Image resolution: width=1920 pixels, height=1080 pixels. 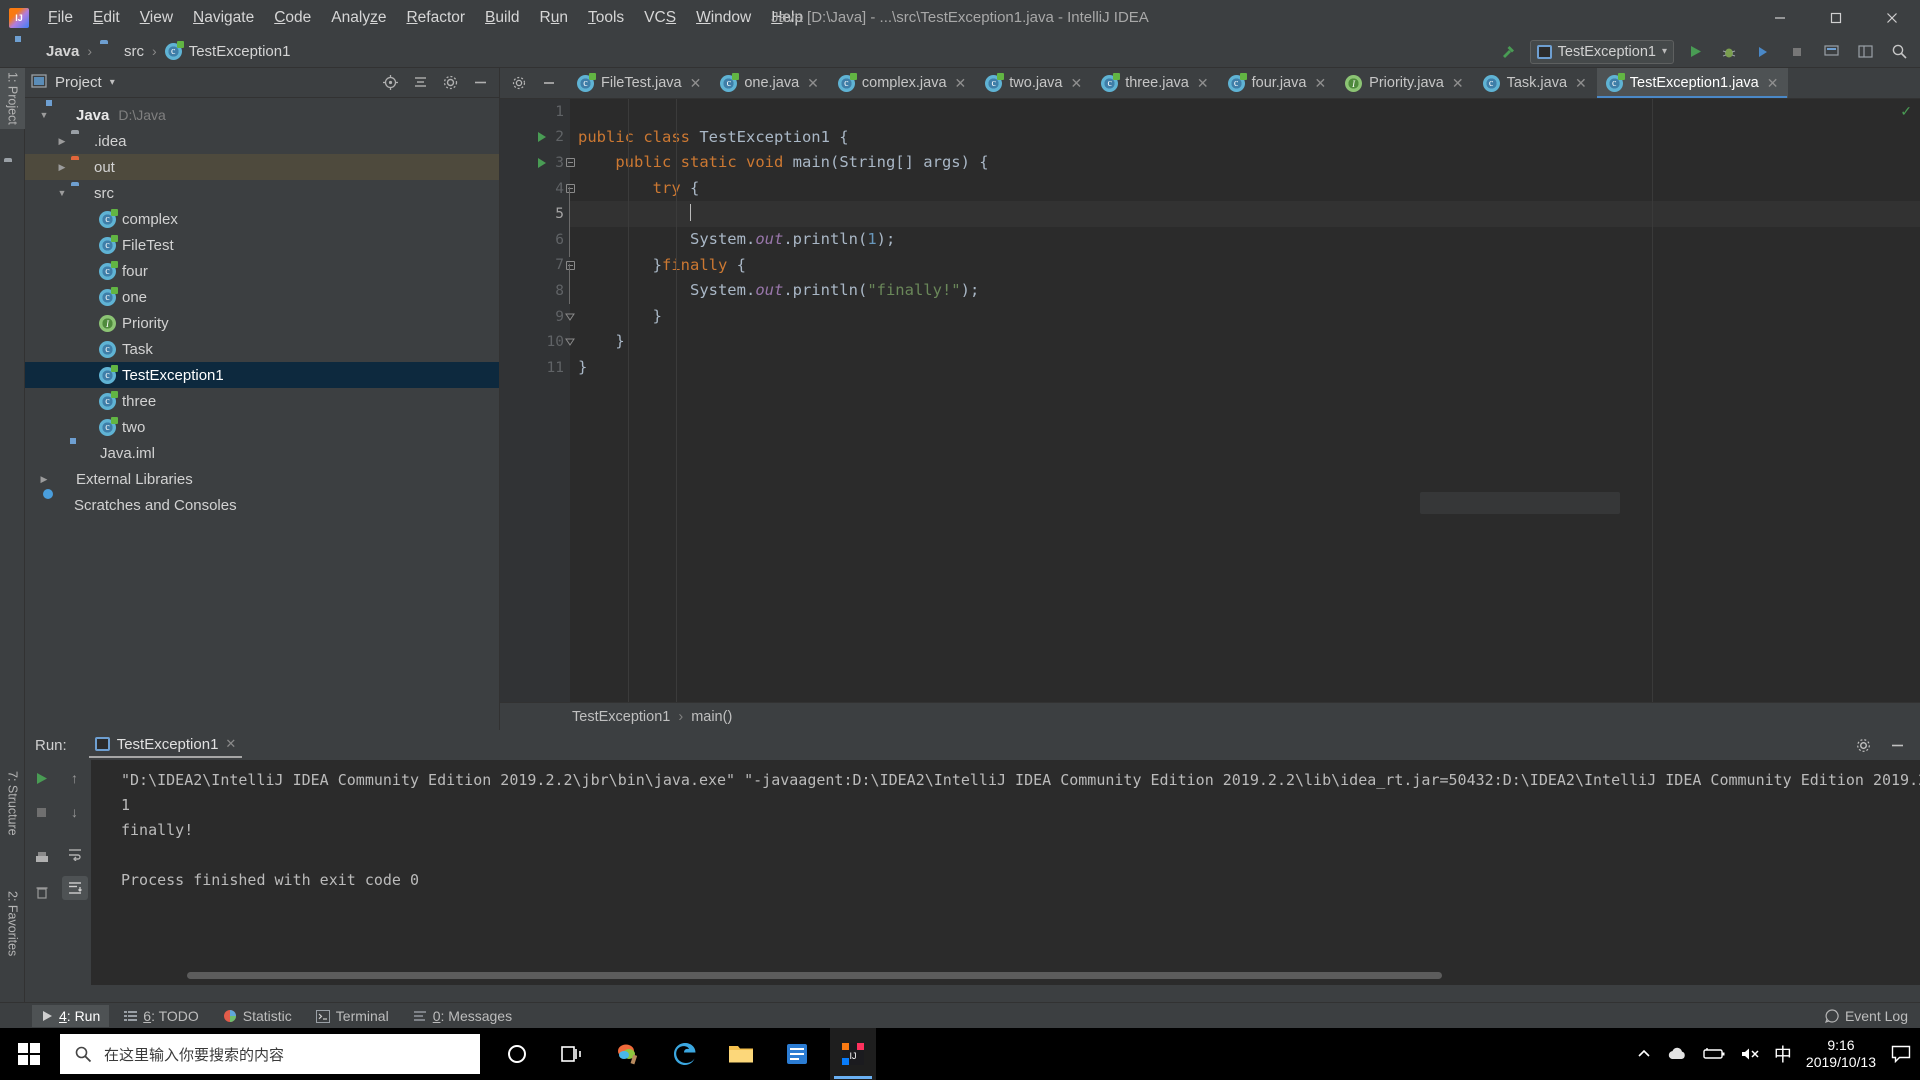 What do you see at coordinates (502, 18) in the screenshot?
I see `menu-build: Build` at bounding box center [502, 18].